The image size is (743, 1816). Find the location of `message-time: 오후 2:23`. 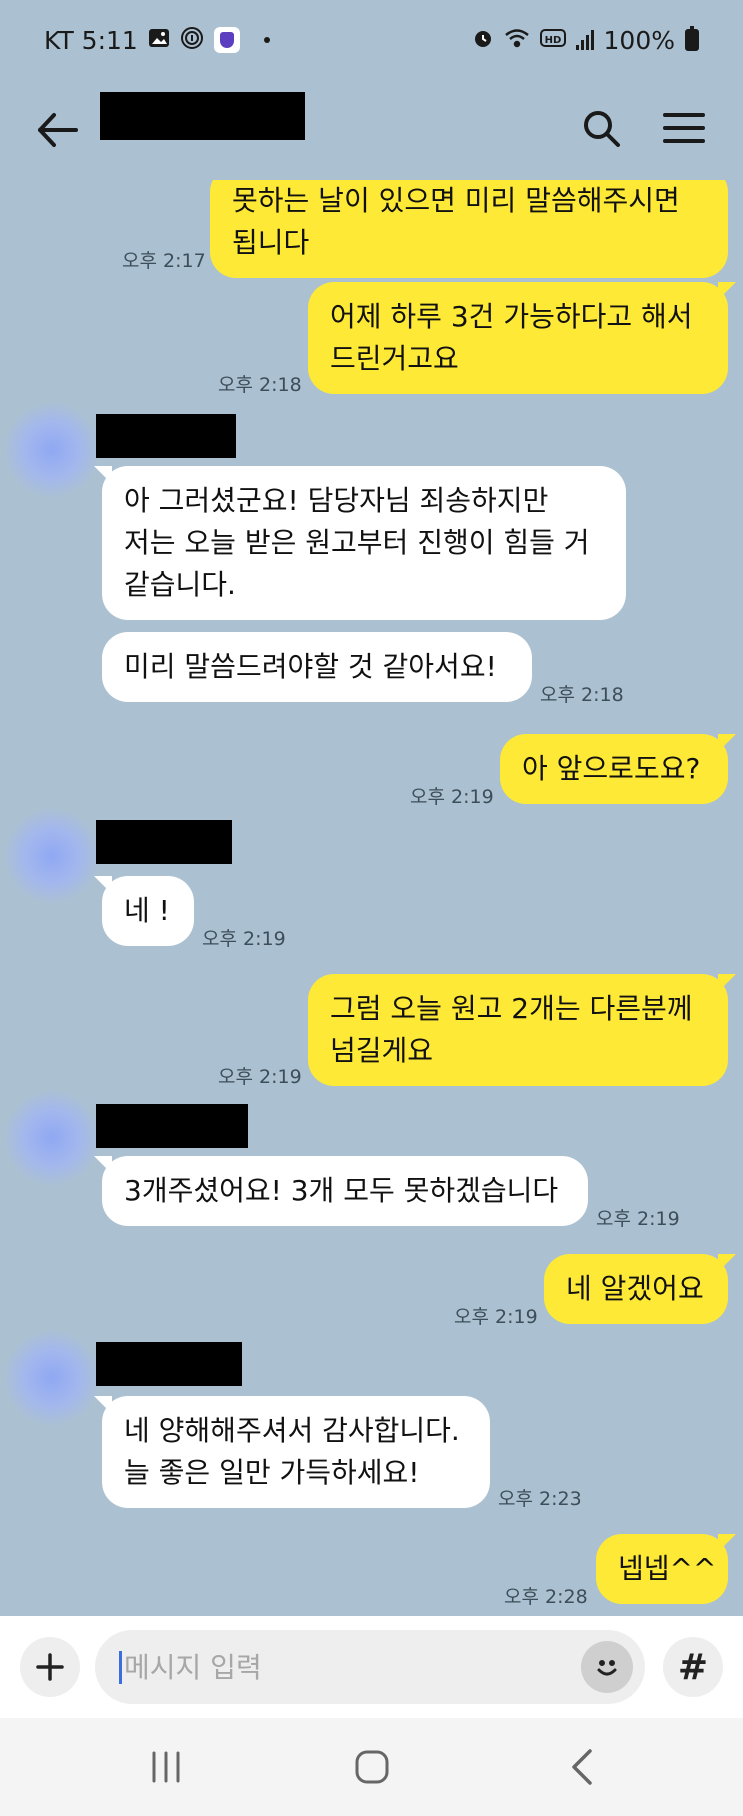

message-time: 오후 2:23 is located at coordinates (540, 1499).